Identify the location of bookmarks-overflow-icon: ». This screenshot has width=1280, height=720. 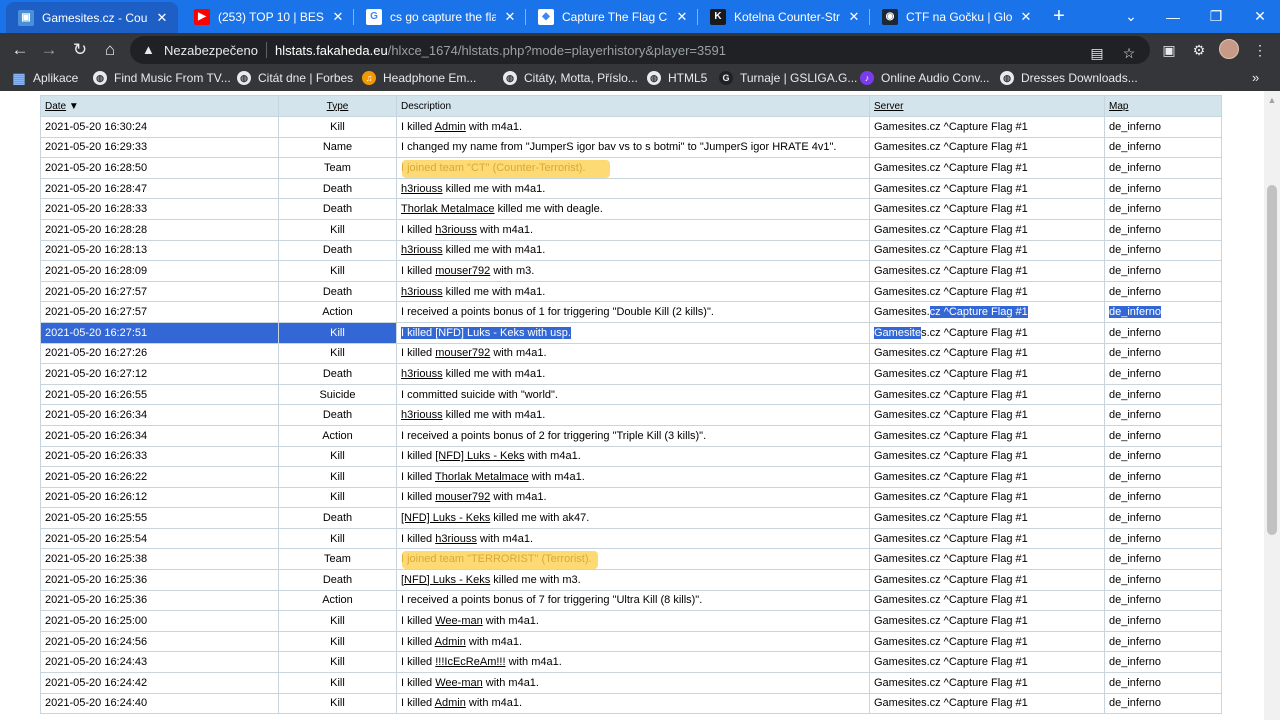
(1255, 77).